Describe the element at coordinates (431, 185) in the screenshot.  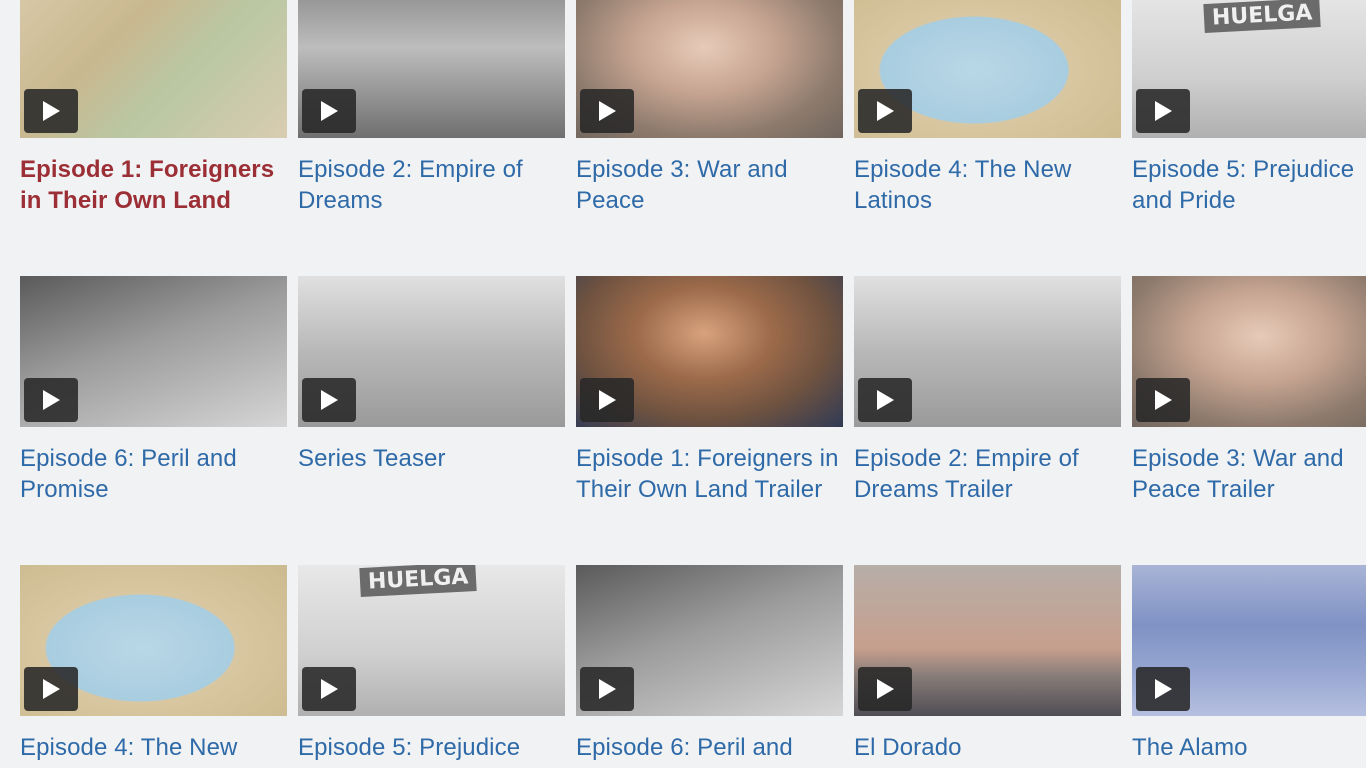
I see `video-title-link: Episode 2: Empire of Dreams` at that location.